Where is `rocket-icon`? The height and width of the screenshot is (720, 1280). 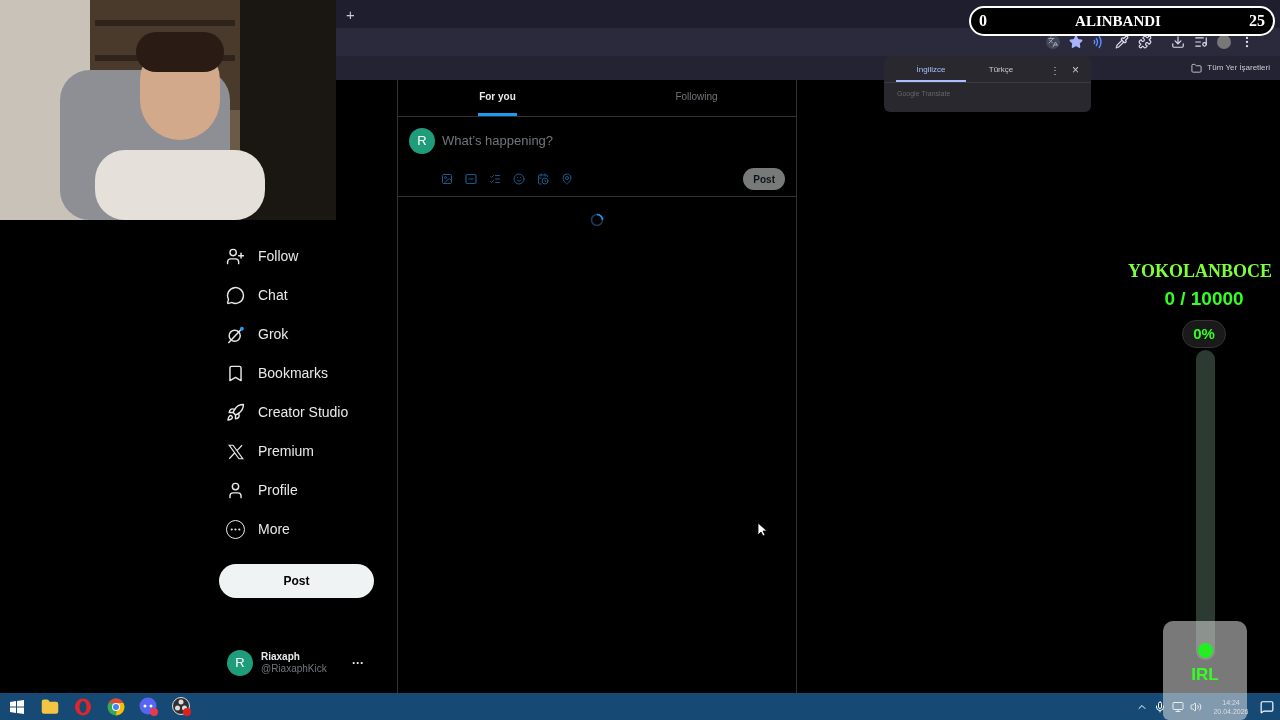 rocket-icon is located at coordinates (235, 412).